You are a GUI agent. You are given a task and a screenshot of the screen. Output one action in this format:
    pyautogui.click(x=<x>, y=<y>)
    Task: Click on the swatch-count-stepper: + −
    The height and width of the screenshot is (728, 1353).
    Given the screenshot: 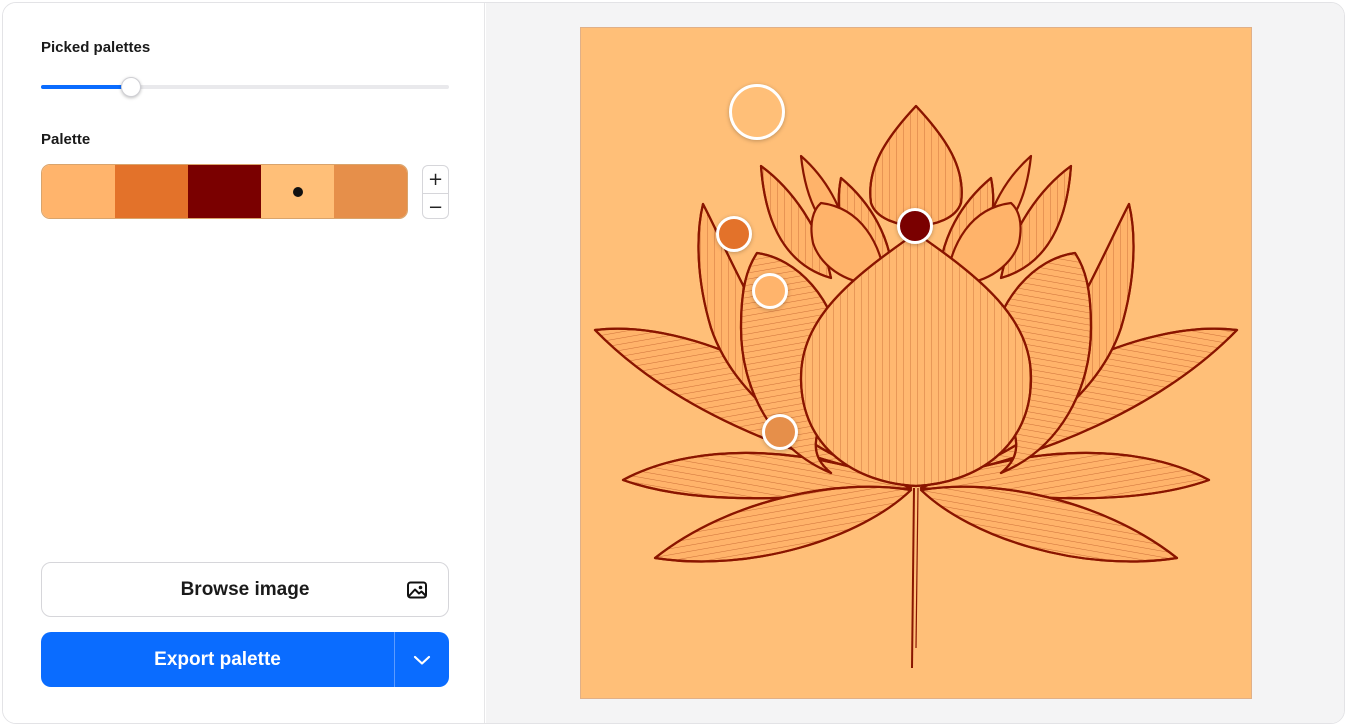 What is the action you would take?
    pyautogui.click(x=435, y=192)
    